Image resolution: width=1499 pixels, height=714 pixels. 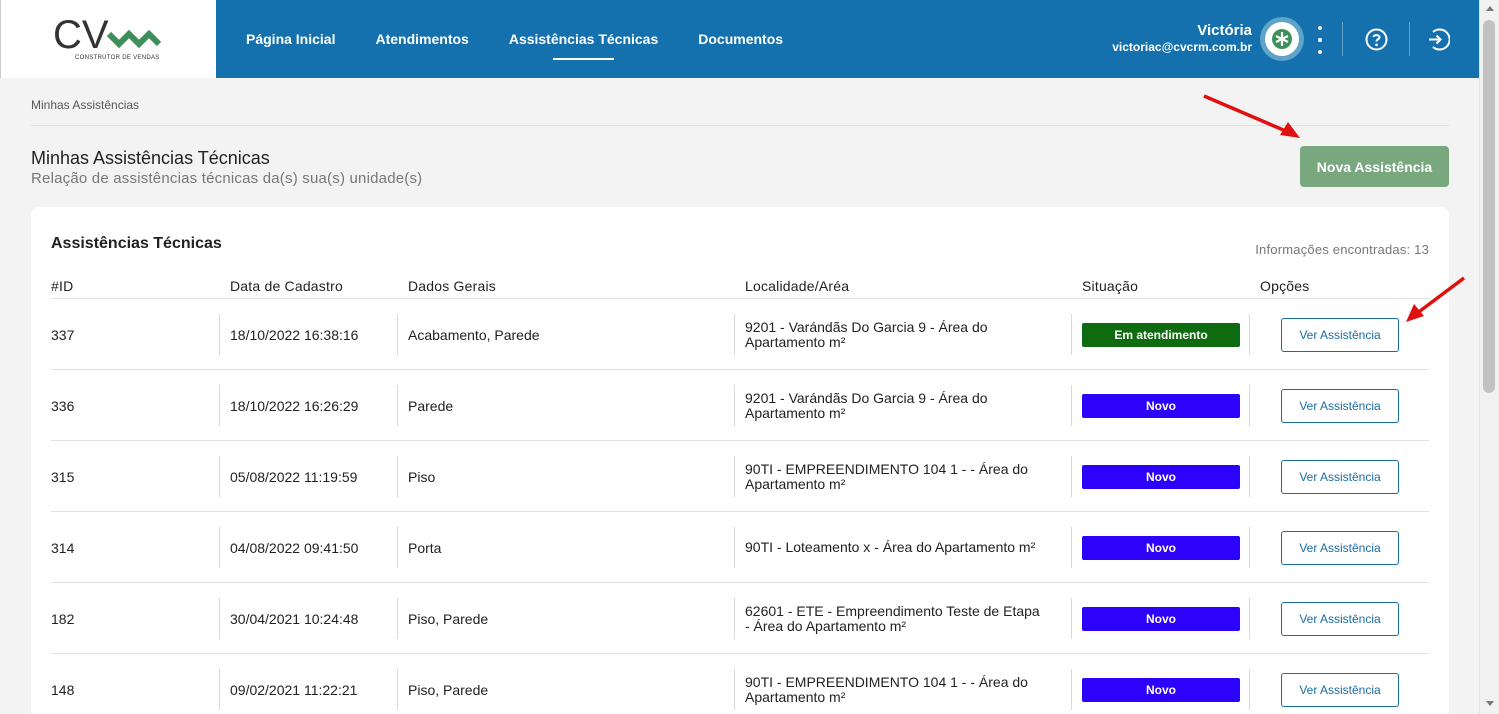 What do you see at coordinates (63, 547) in the screenshot?
I see `row-id: 314` at bounding box center [63, 547].